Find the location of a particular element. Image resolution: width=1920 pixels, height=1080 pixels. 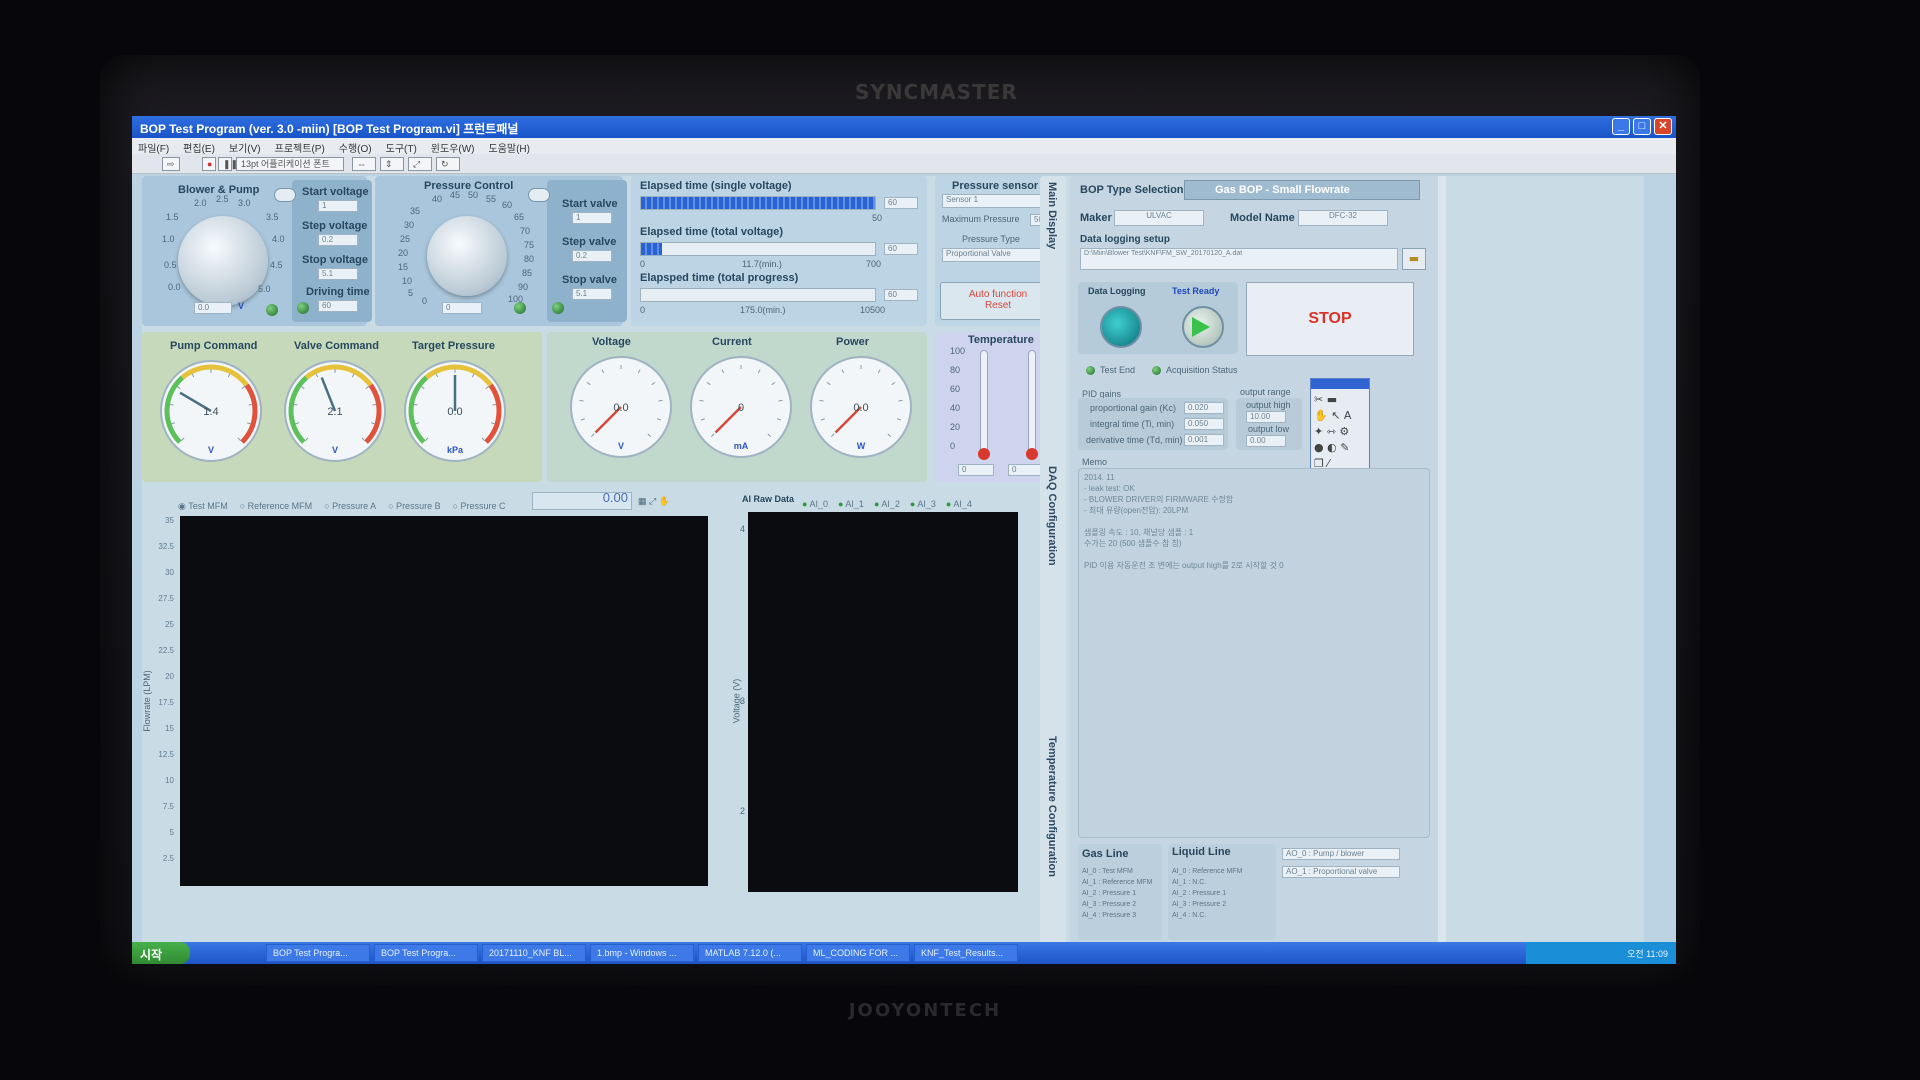

tab-temperature-configuration: Temperature Configuration is located at coordinates (1052, 806).